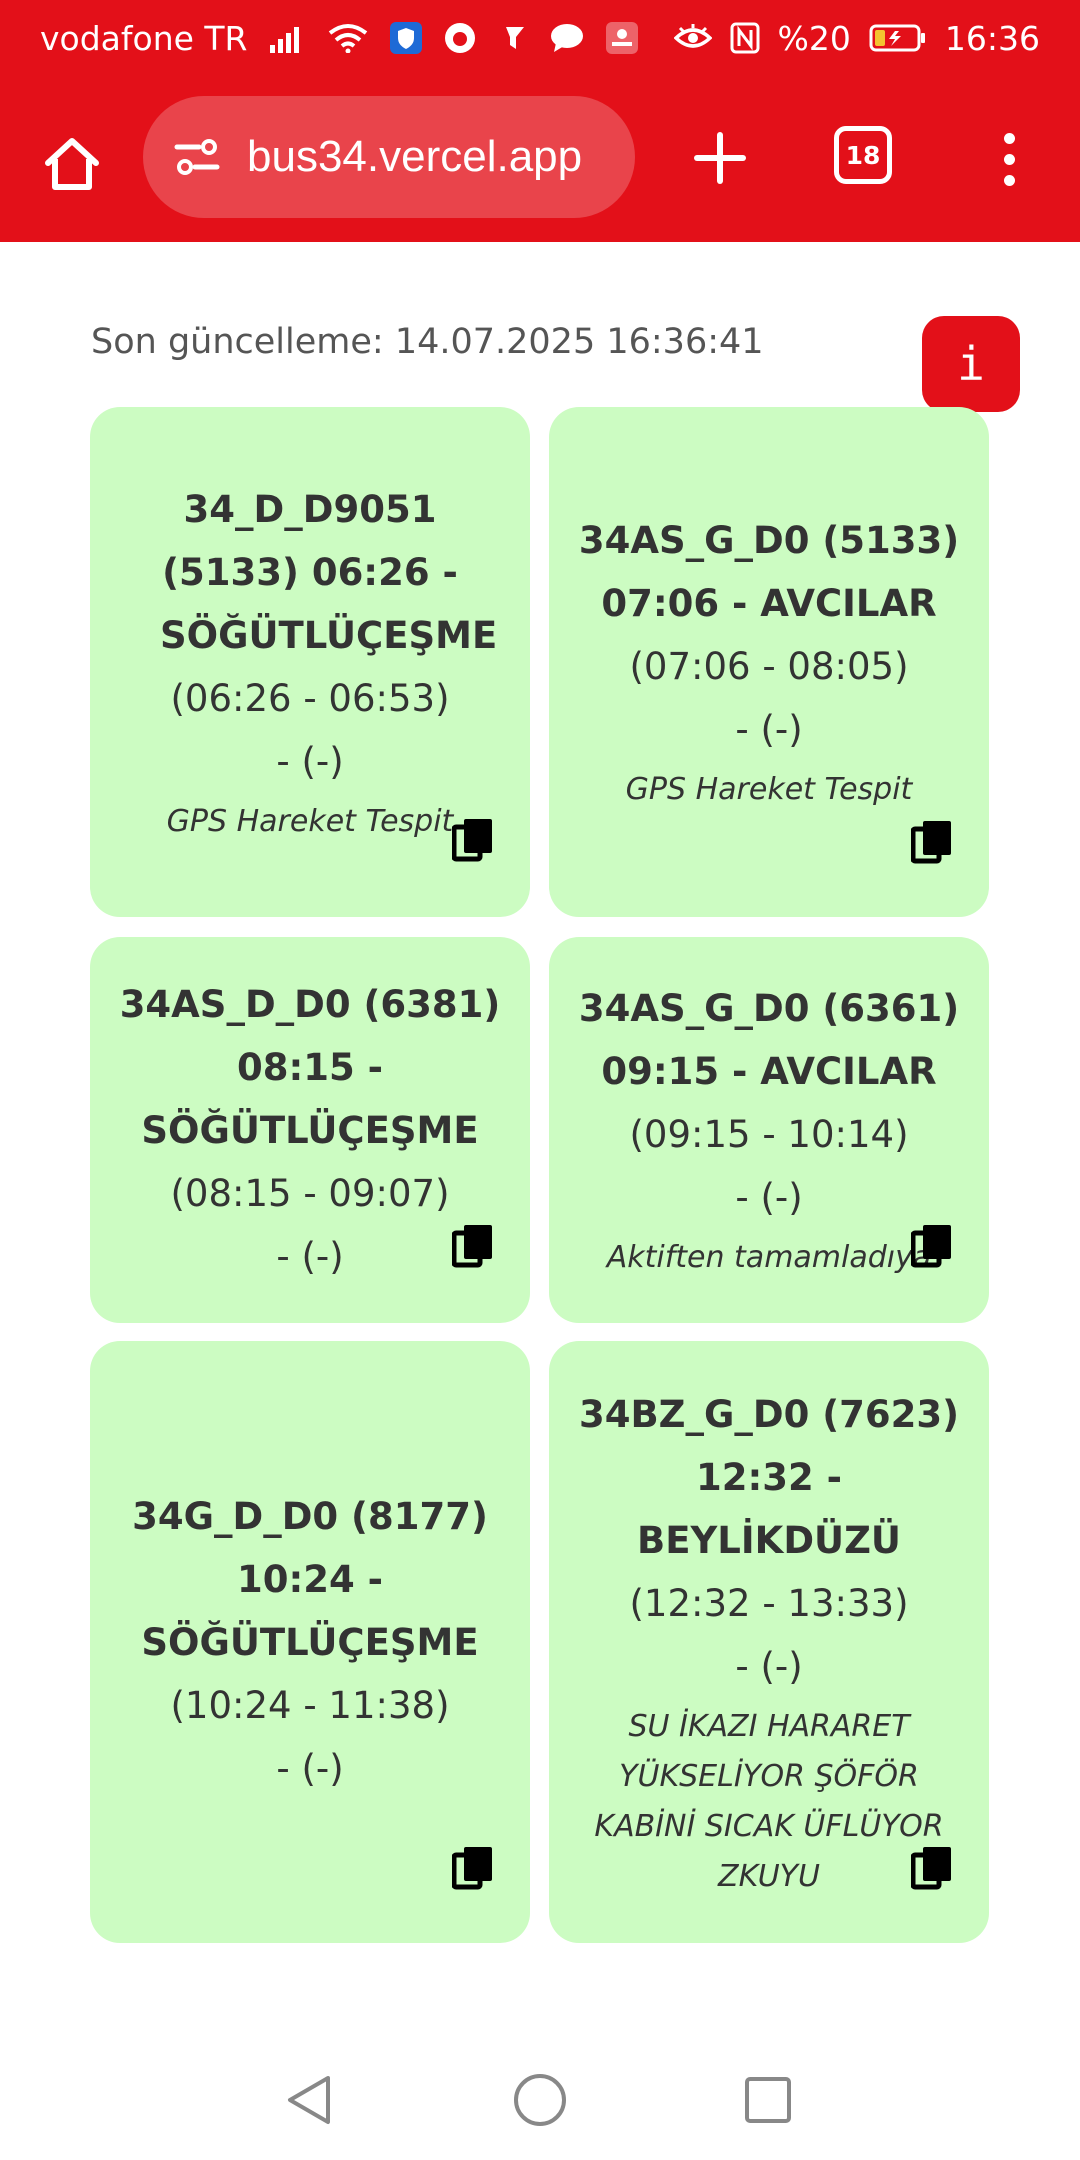  I want to click on trip-title: 34AS_D_D0 (6381) 08:15 - SÖĞÜTLÜÇEŞME, so click(310, 1067).